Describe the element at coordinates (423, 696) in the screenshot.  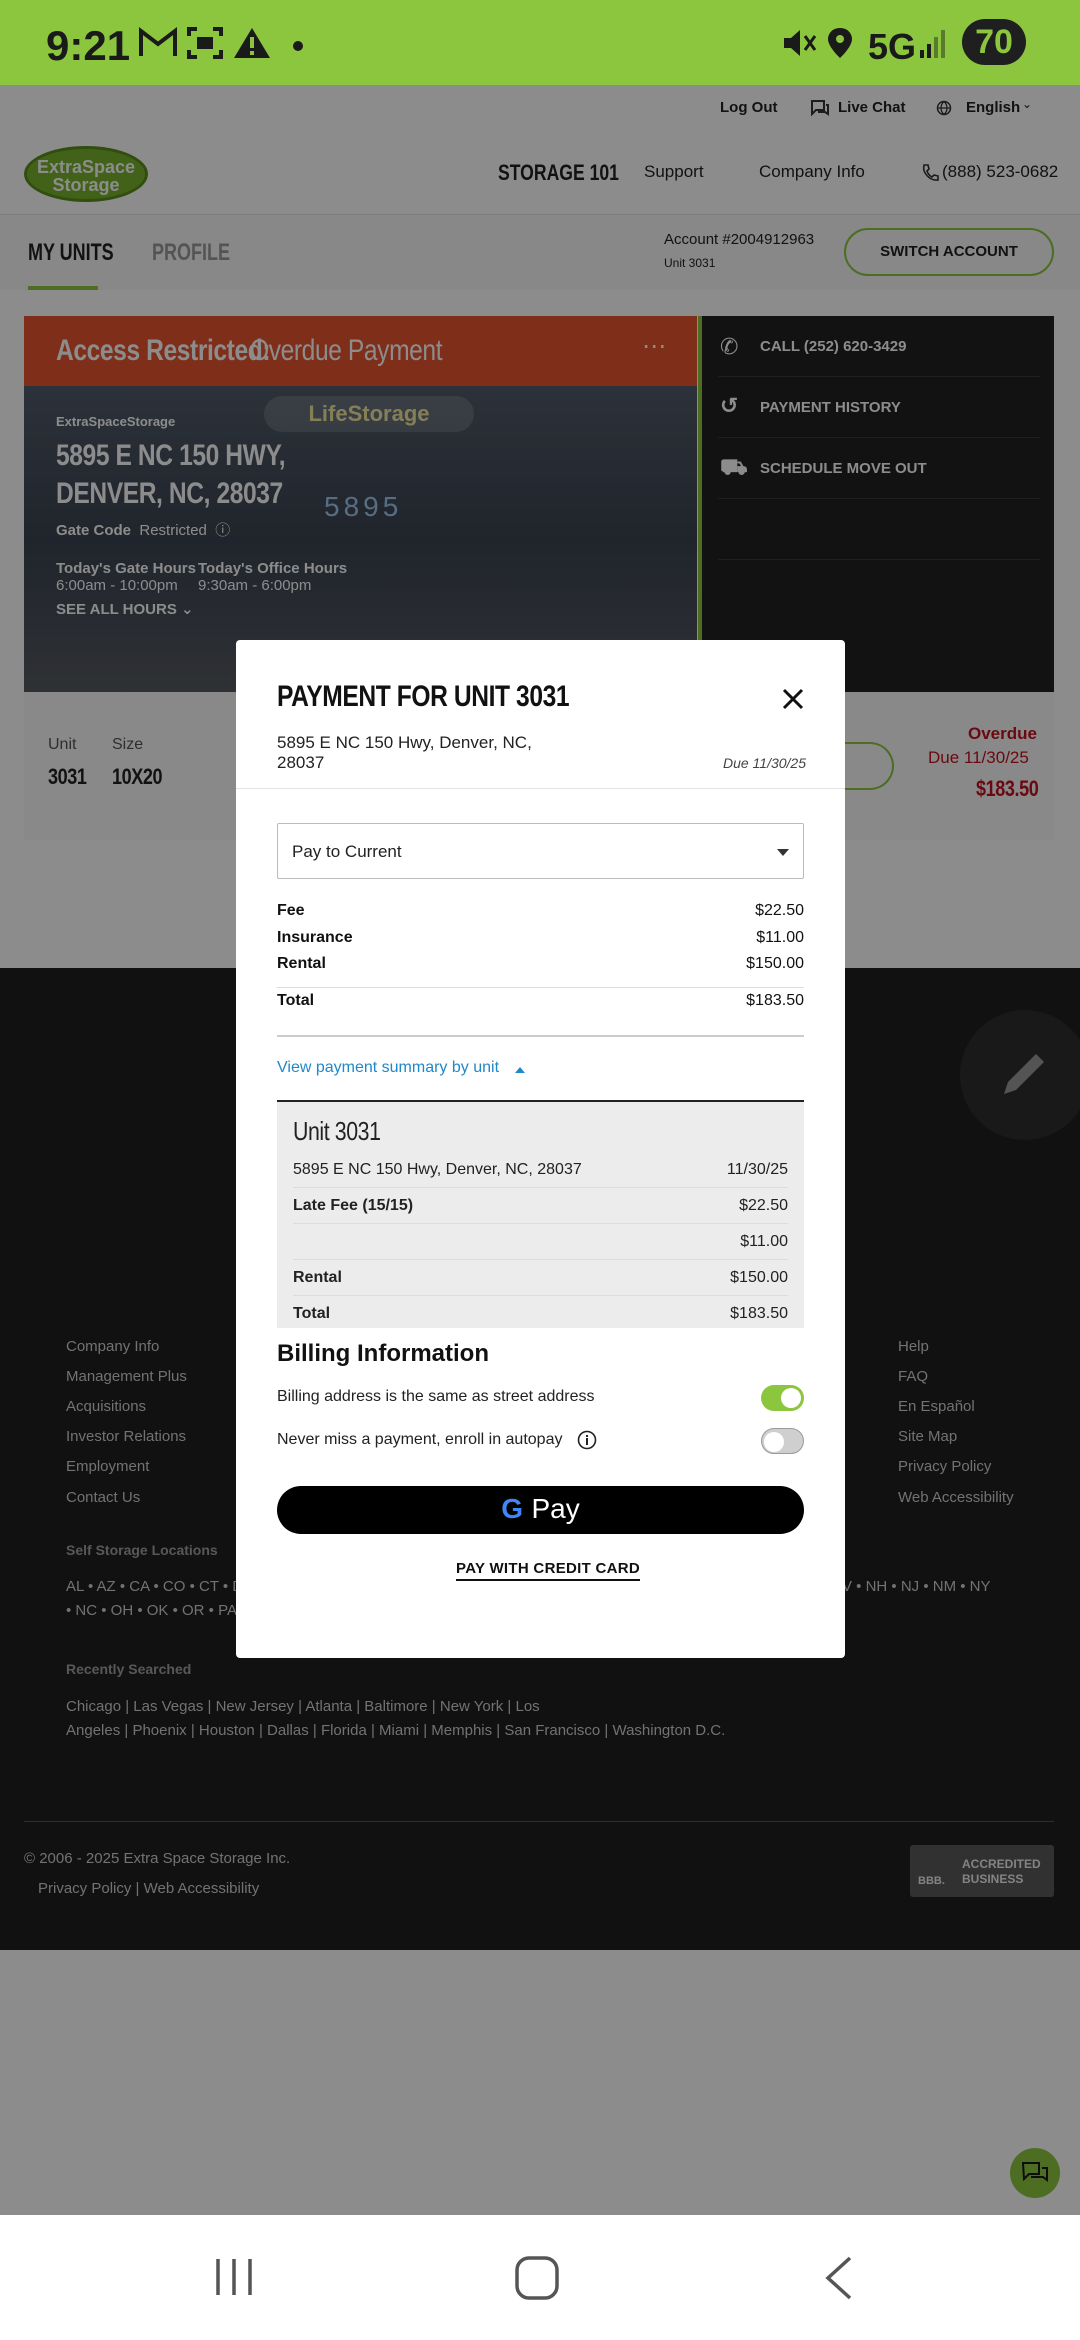
I see `modal-title: PAYMENT FOR UNIT 3031` at that location.